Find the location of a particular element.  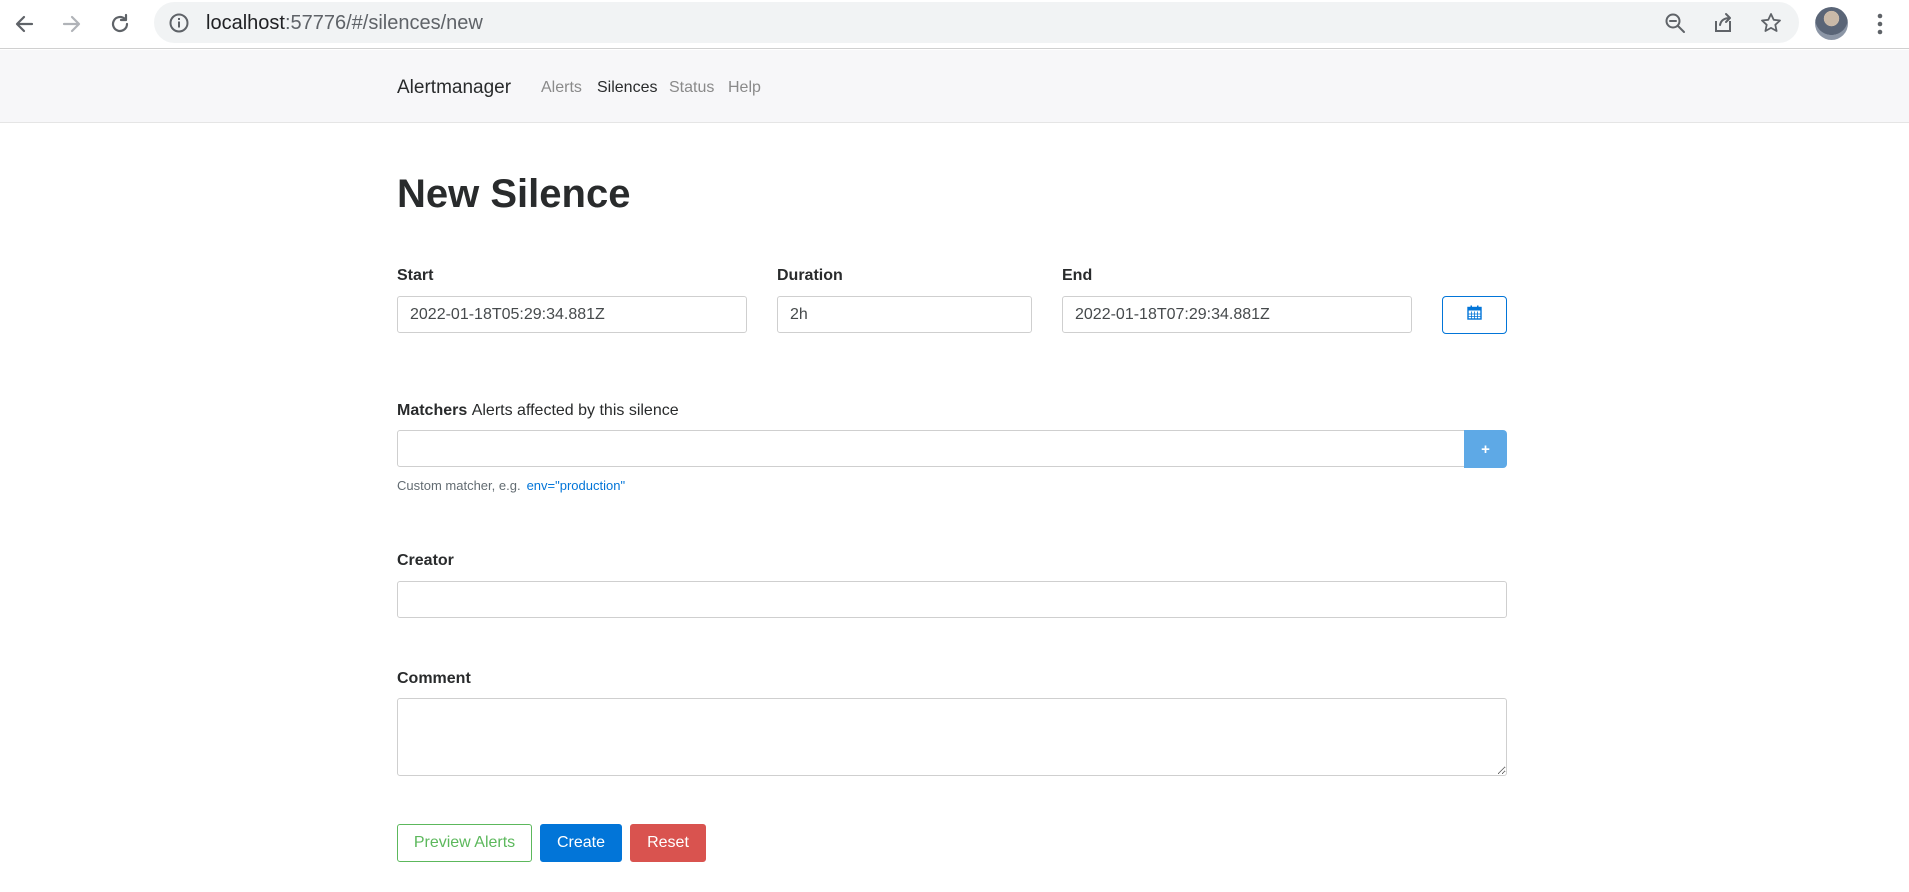

duration-label: Duration is located at coordinates (810, 275).